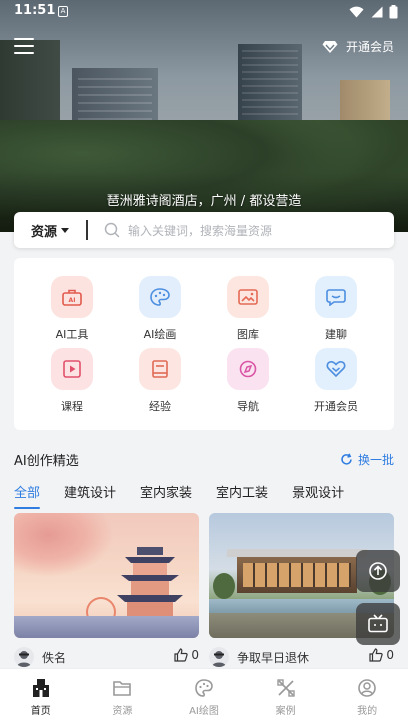 The image size is (408, 725). What do you see at coordinates (106, 627) in the screenshot?
I see `ground` at bounding box center [106, 627].